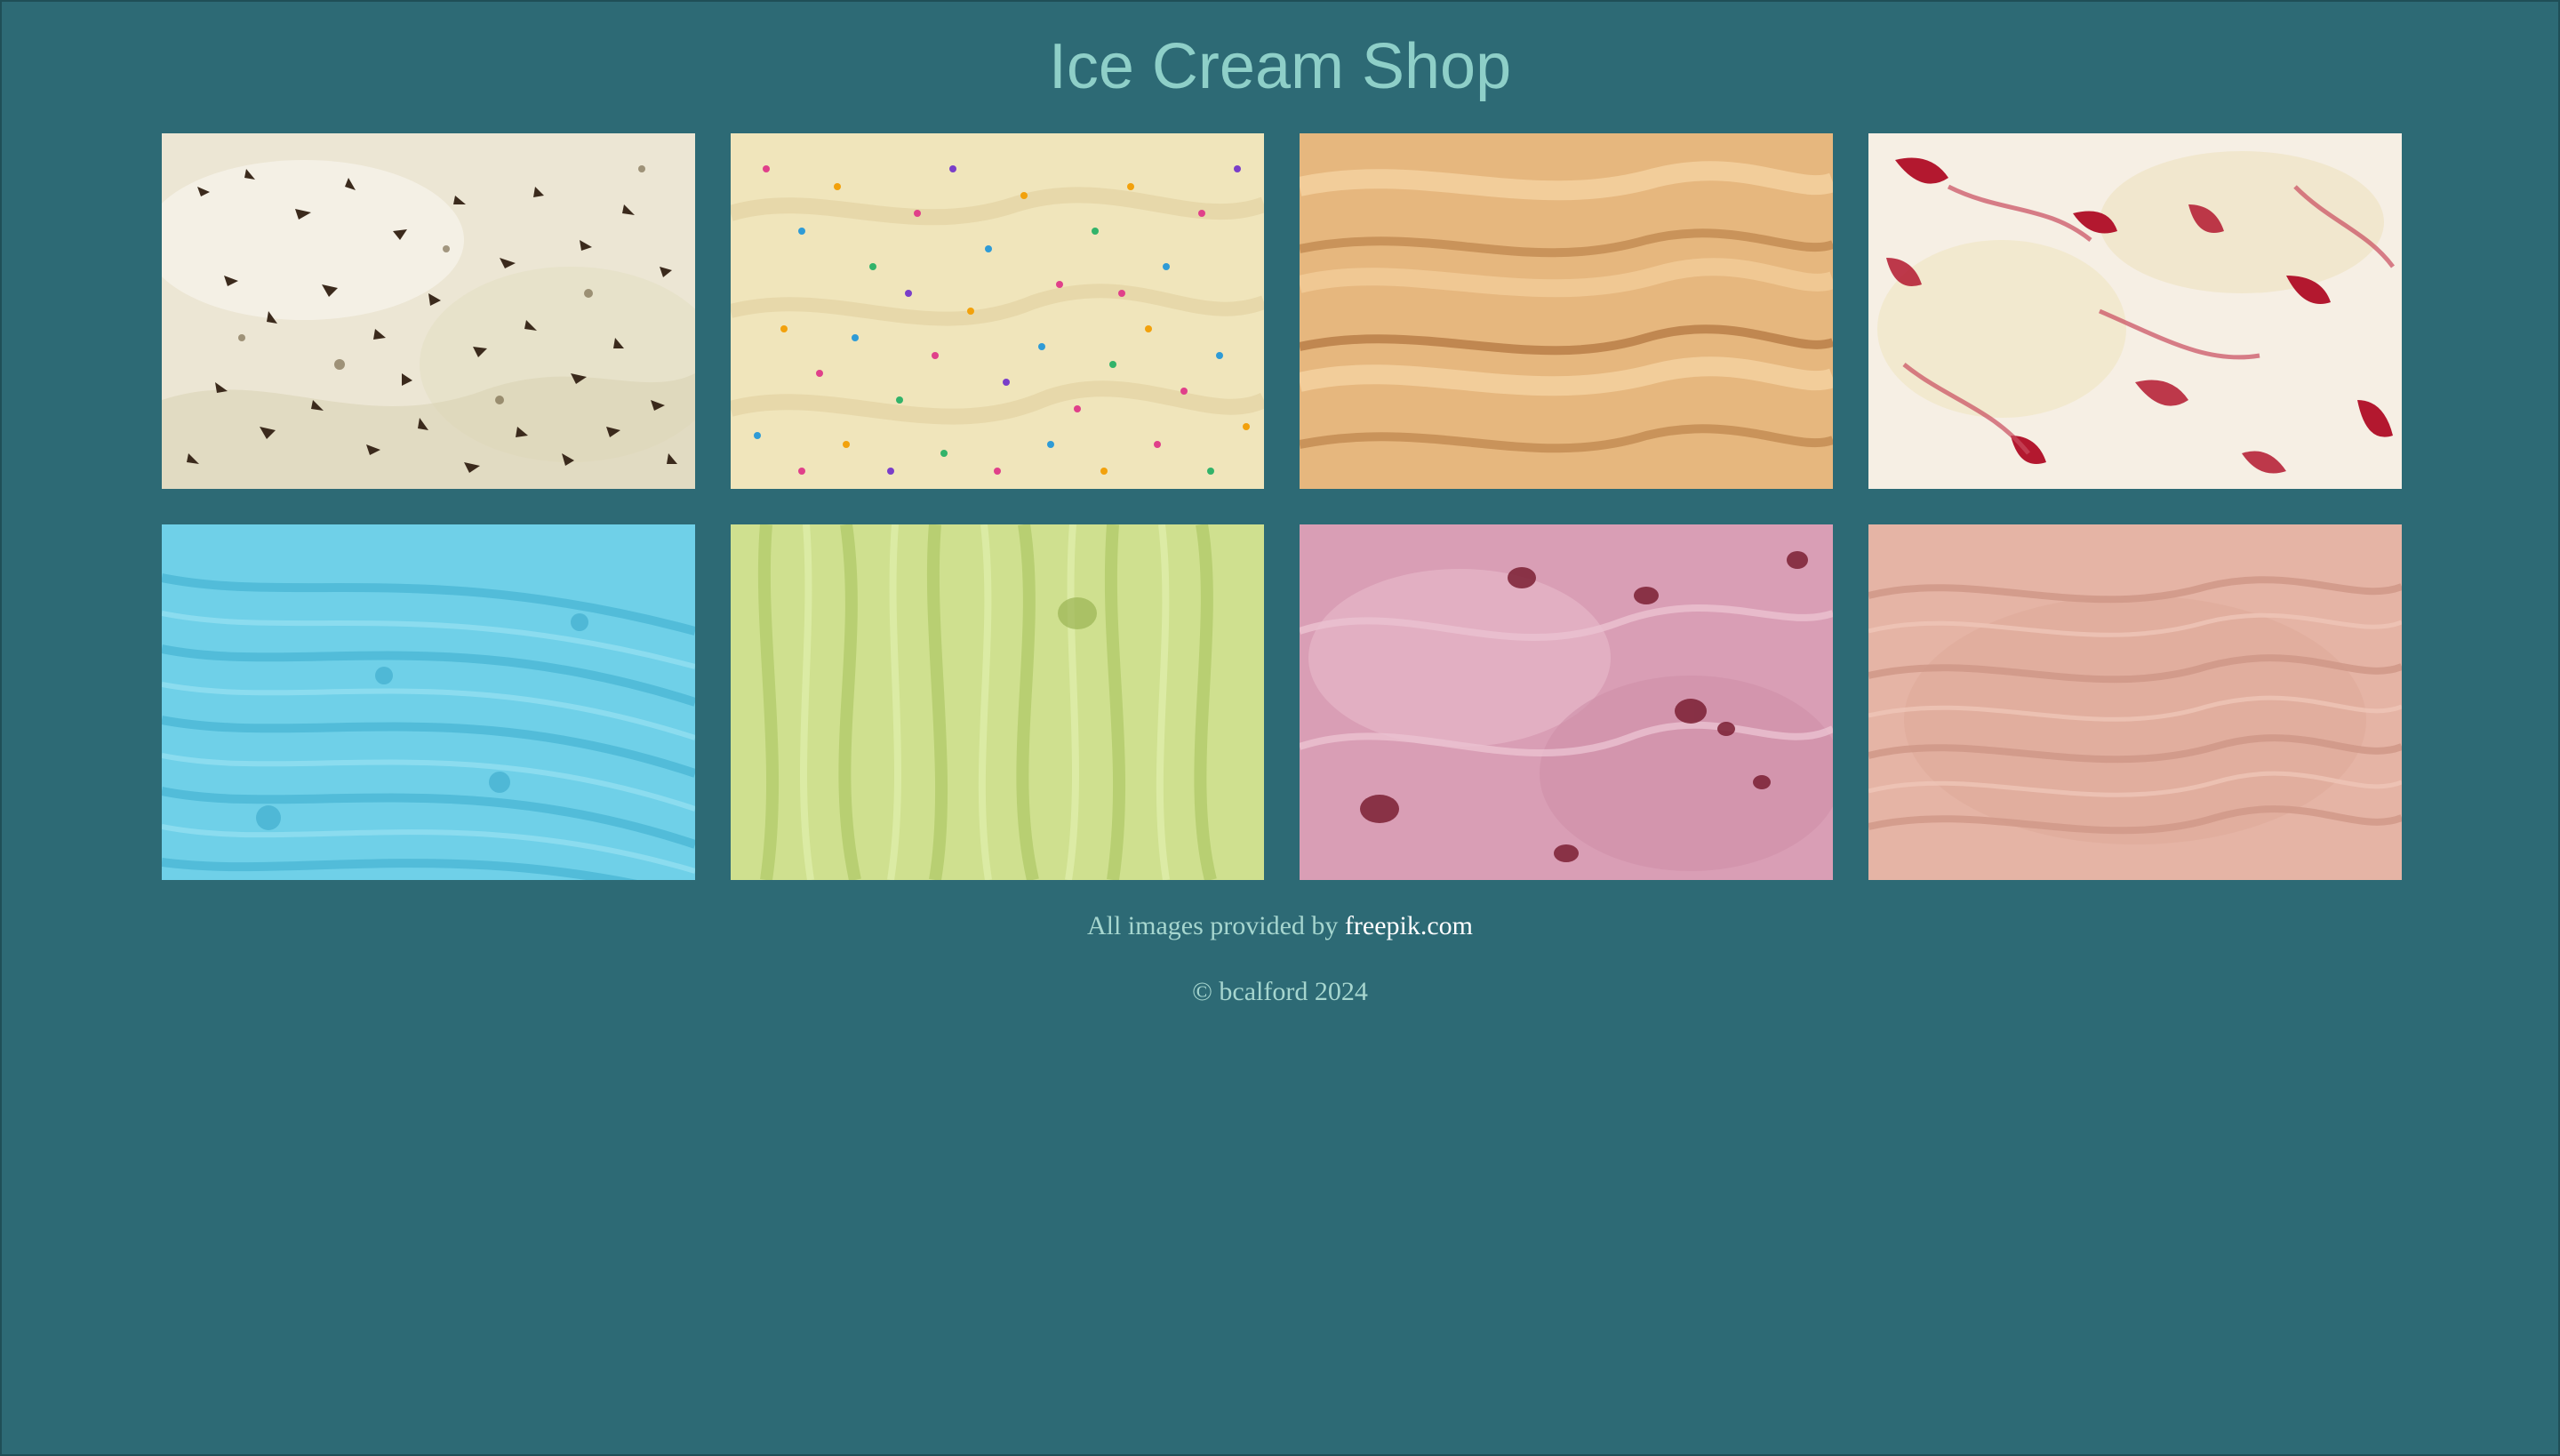  I want to click on gallery-image-chocolate-milk, so click(2135, 702).